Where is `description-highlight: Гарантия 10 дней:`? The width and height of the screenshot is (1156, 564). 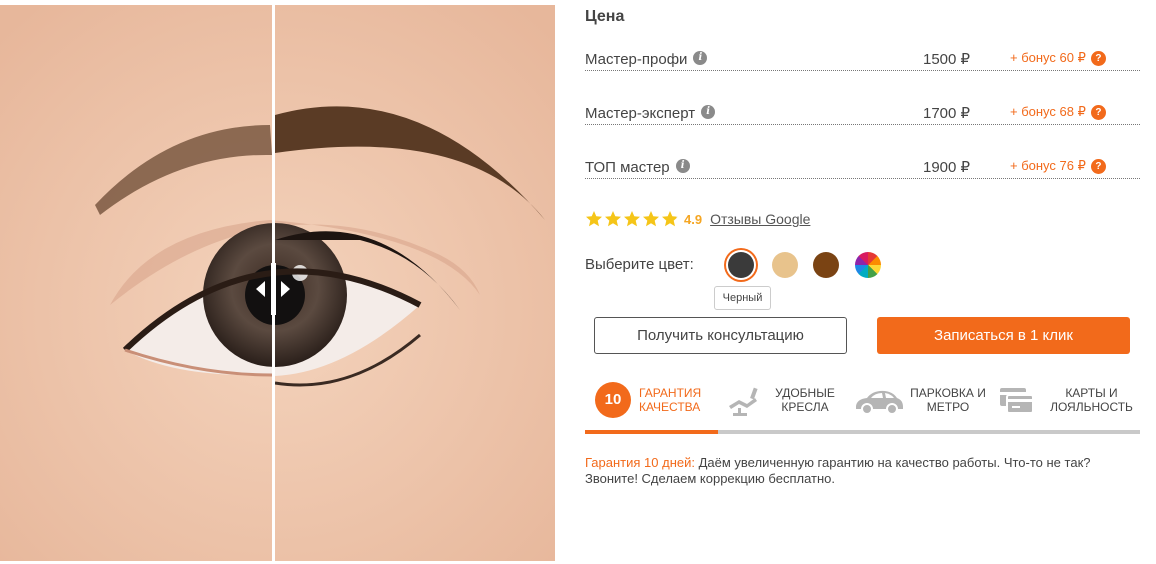
description-highlight: Гарантия 10 дней: is located at coordinates (640, 462).